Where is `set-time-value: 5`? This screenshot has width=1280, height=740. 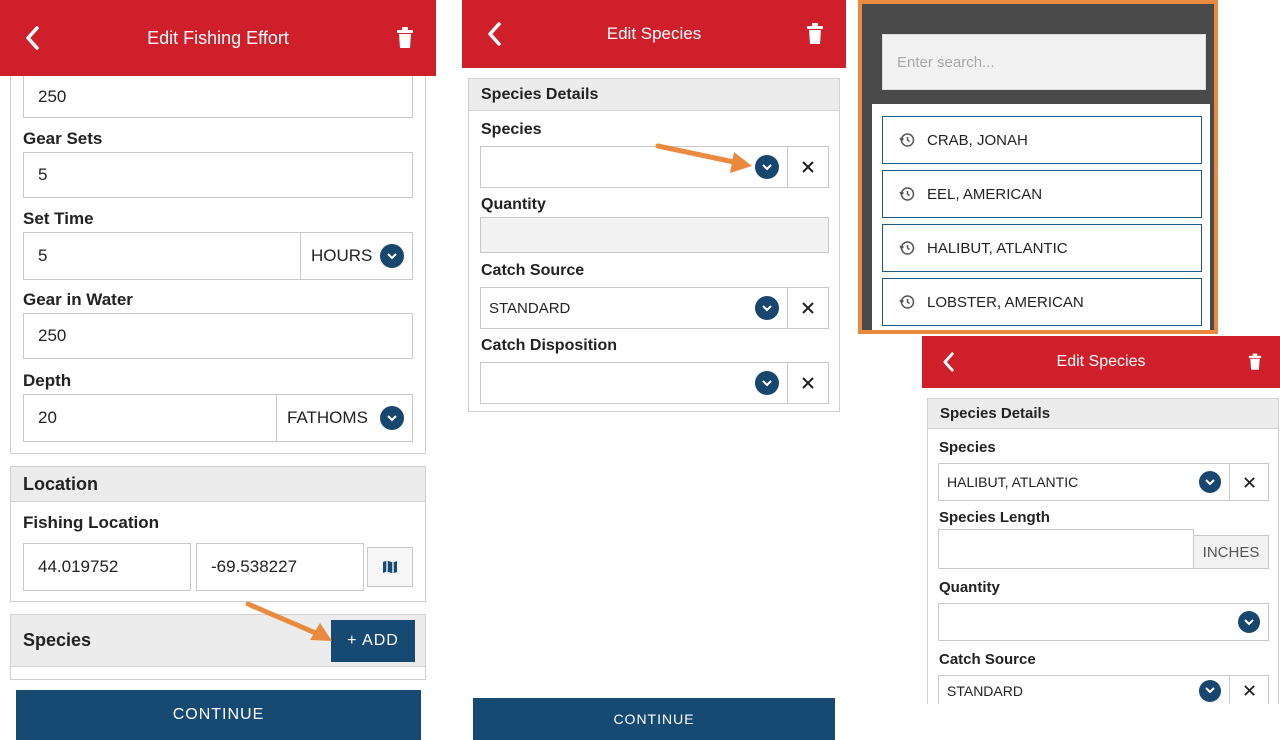
set-time-value: 5 is located at coordinates (43, 255).